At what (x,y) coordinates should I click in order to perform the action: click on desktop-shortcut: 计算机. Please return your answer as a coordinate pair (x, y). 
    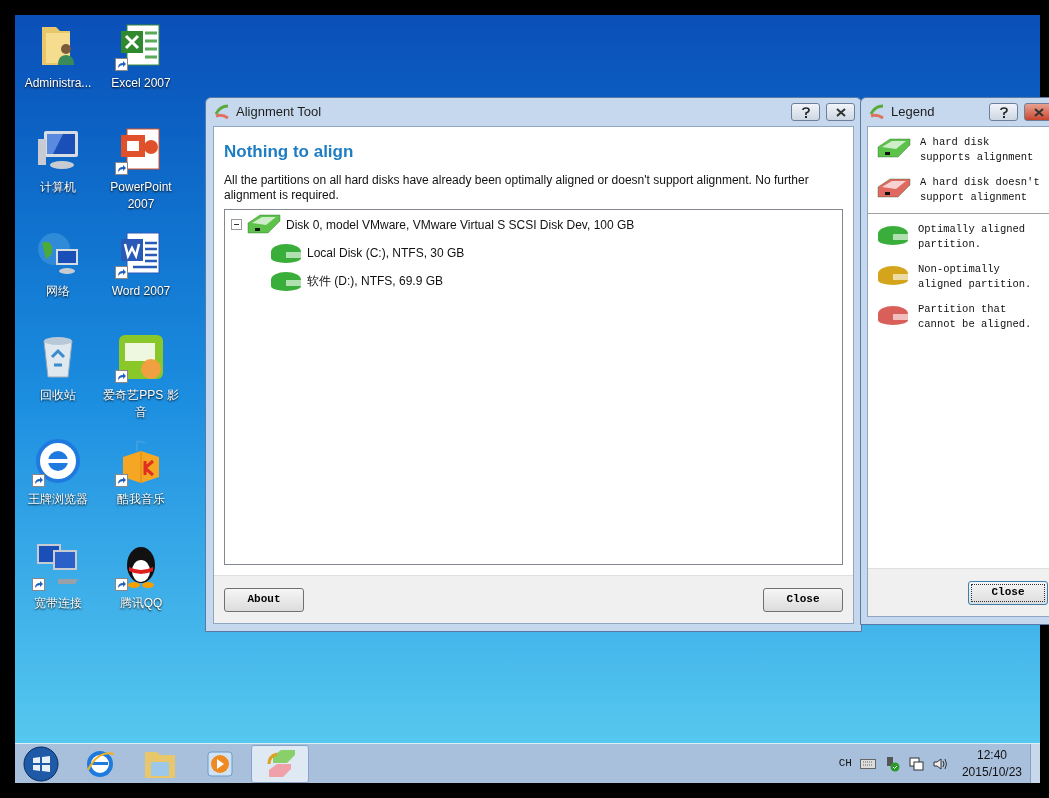
    Looking at the image, I should click on (58, 175).